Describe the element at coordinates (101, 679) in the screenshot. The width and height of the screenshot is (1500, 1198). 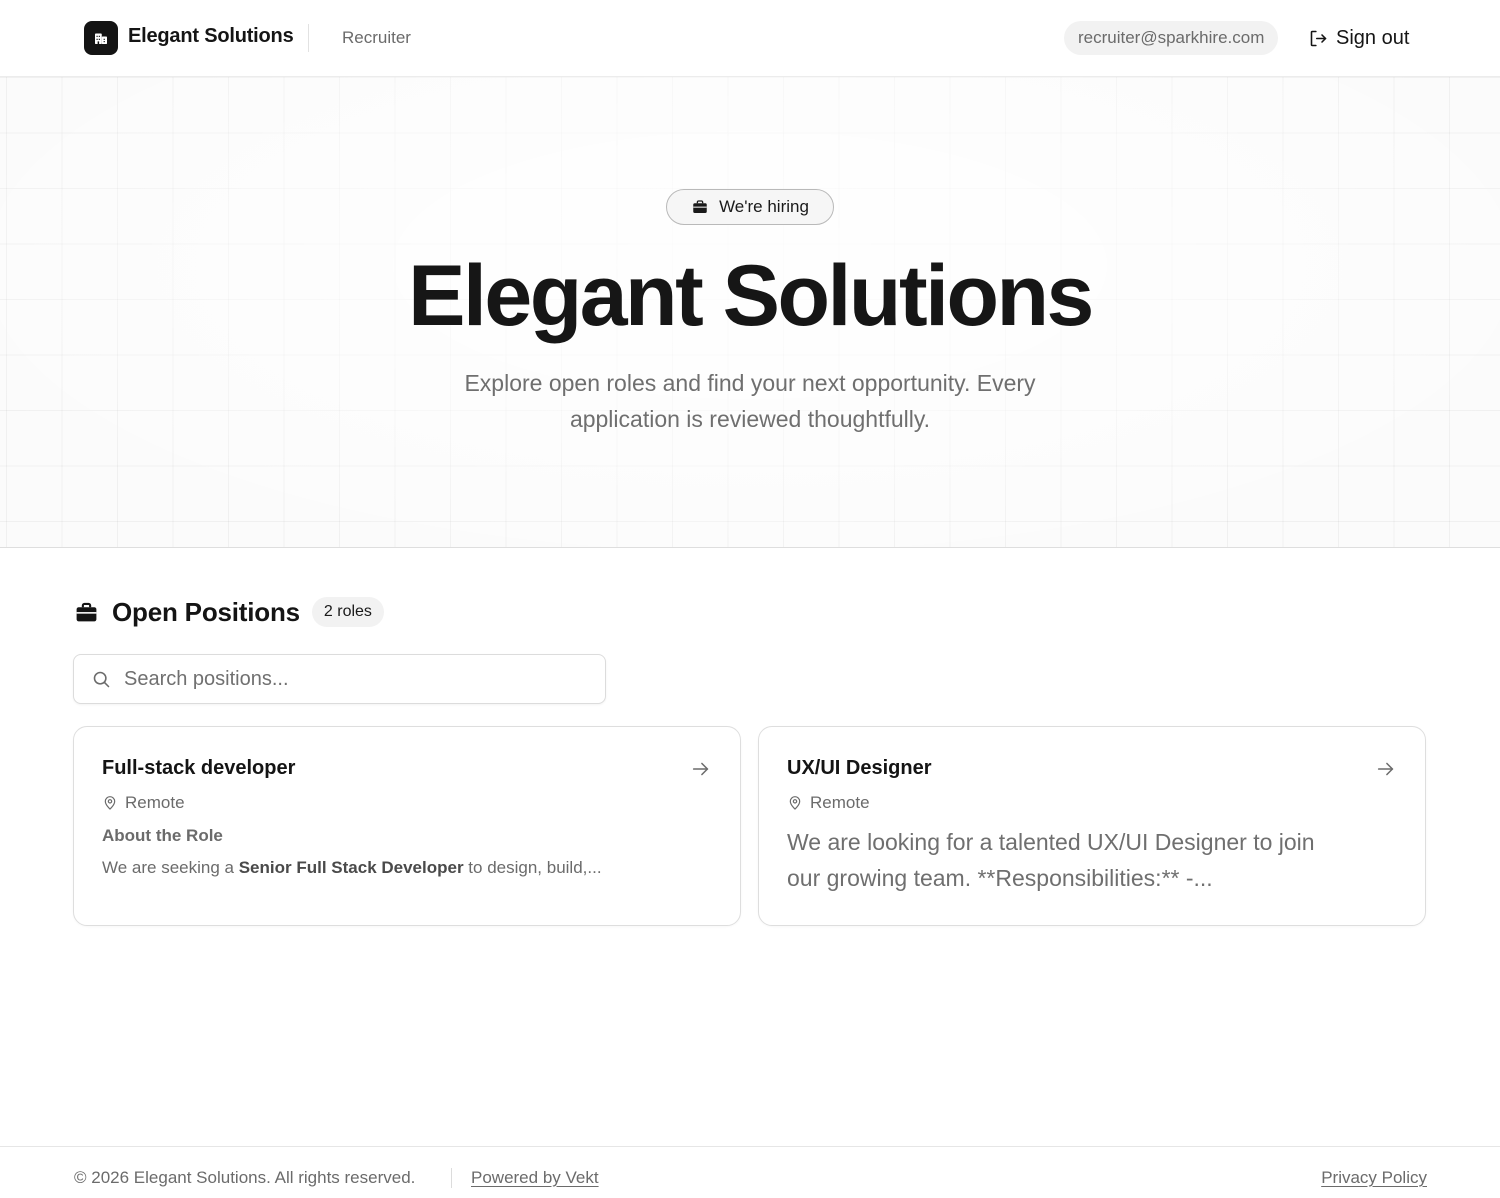
I see `search-icon` at that location.